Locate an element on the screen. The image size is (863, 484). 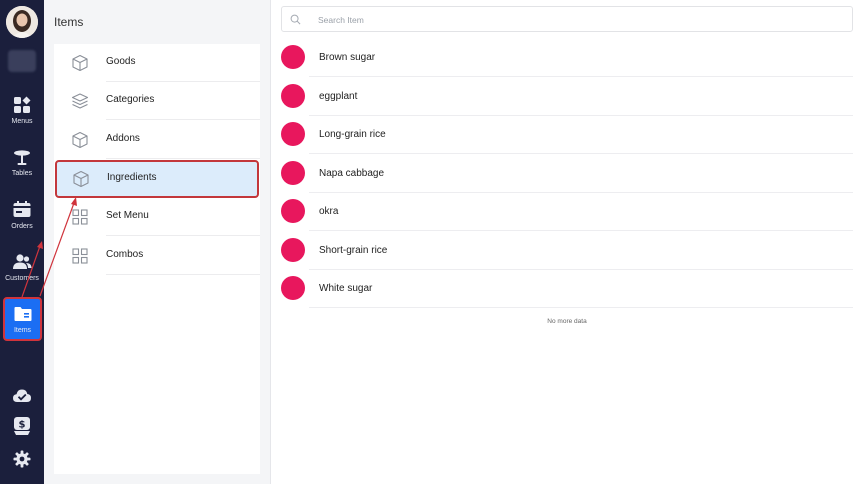
list-item: Napa cabbage is located at coordinates (567, 174).